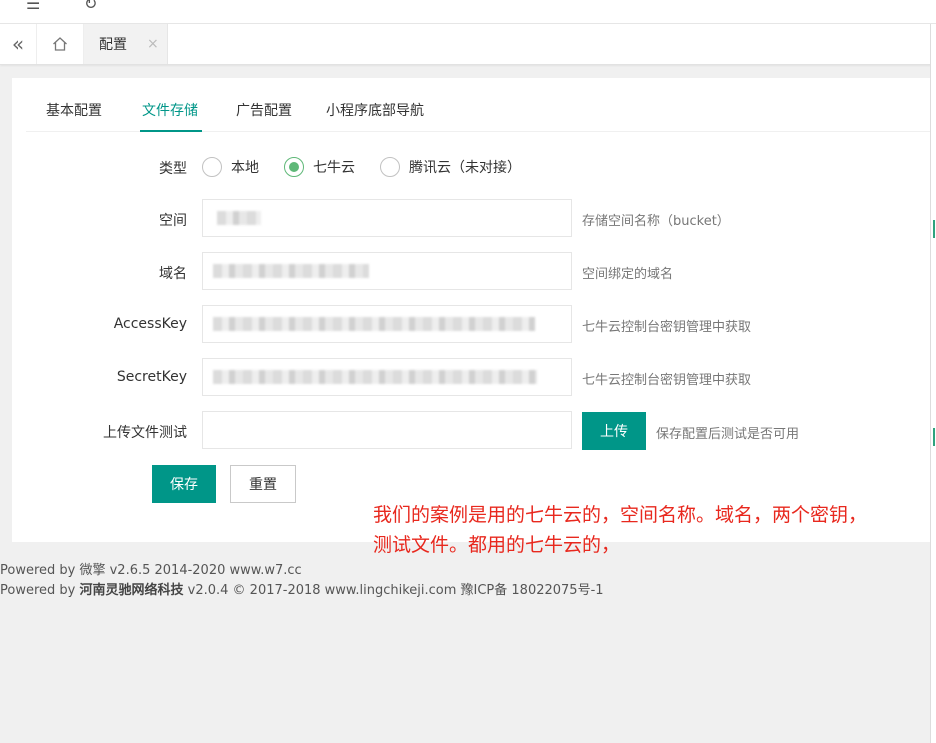 The width and height of the screenshot is (936, 743). Describe the element at coordinates (151, 570) in the screenshot. I see `footer-line-1: Powered by 微擎 v2.6.5 2014-2020 www.w7.cc` at that location.